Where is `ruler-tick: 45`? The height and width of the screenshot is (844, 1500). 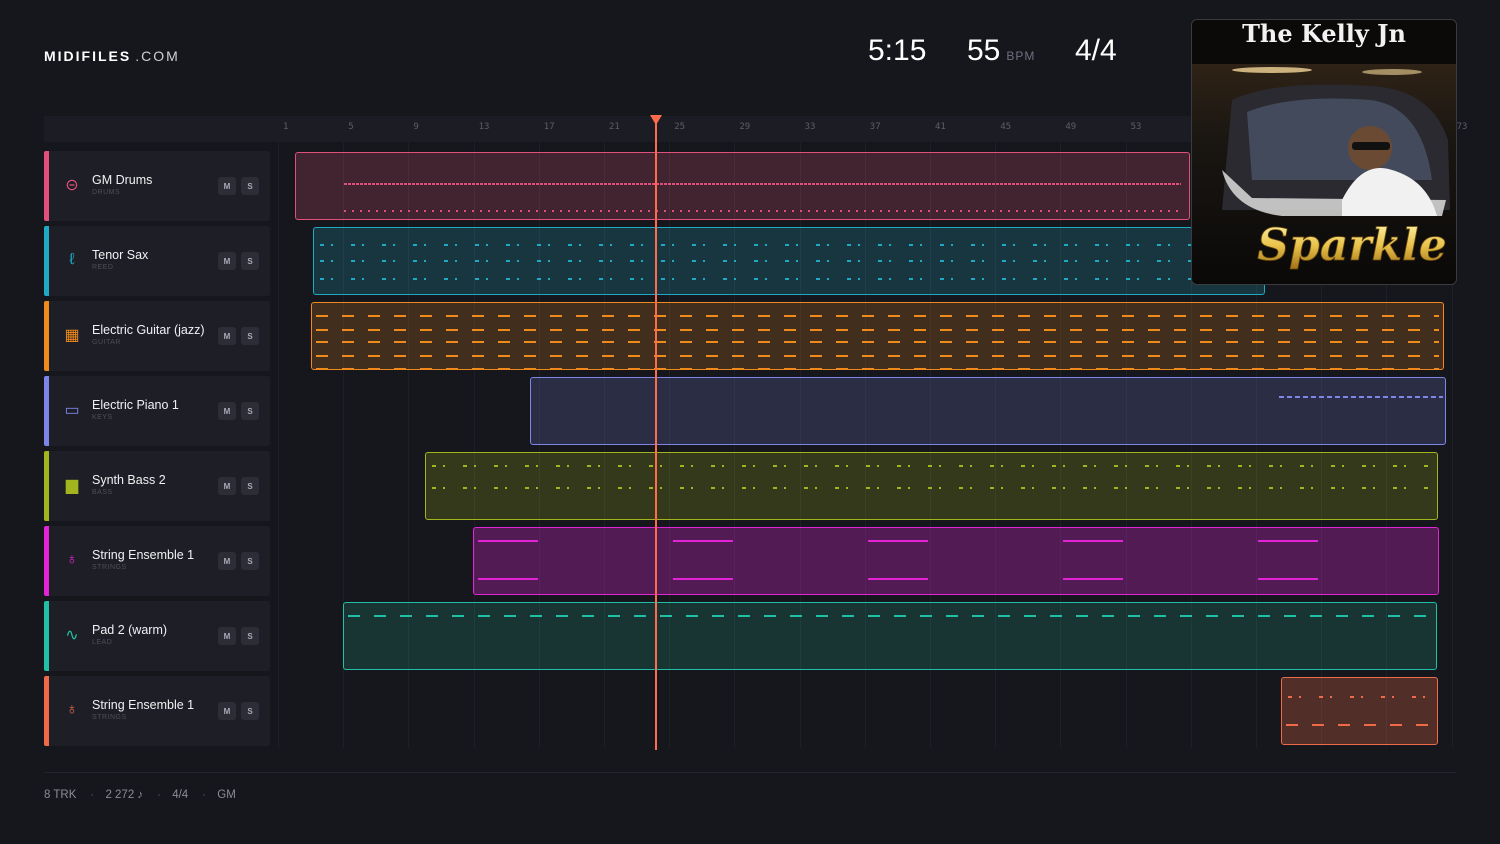 ruler-tick: 45 is located at coordinates (1006, 127).